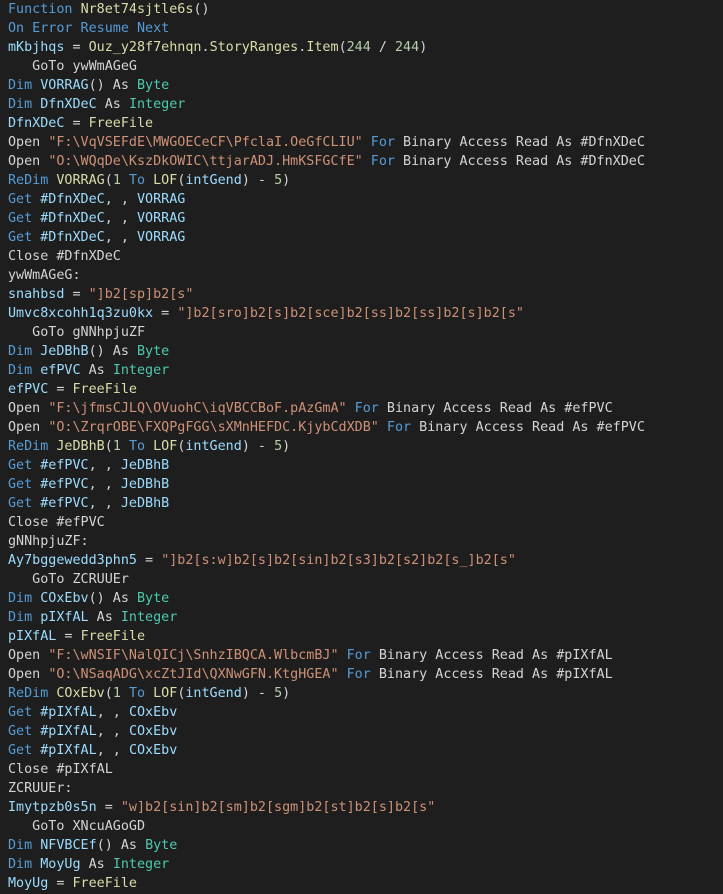 The width and height of the screenshot is (723, 894). Describe the element at coordinates (361, 351) in the screenshot. I see `code-line: Dim JeDBhB() As Byte` at that location.